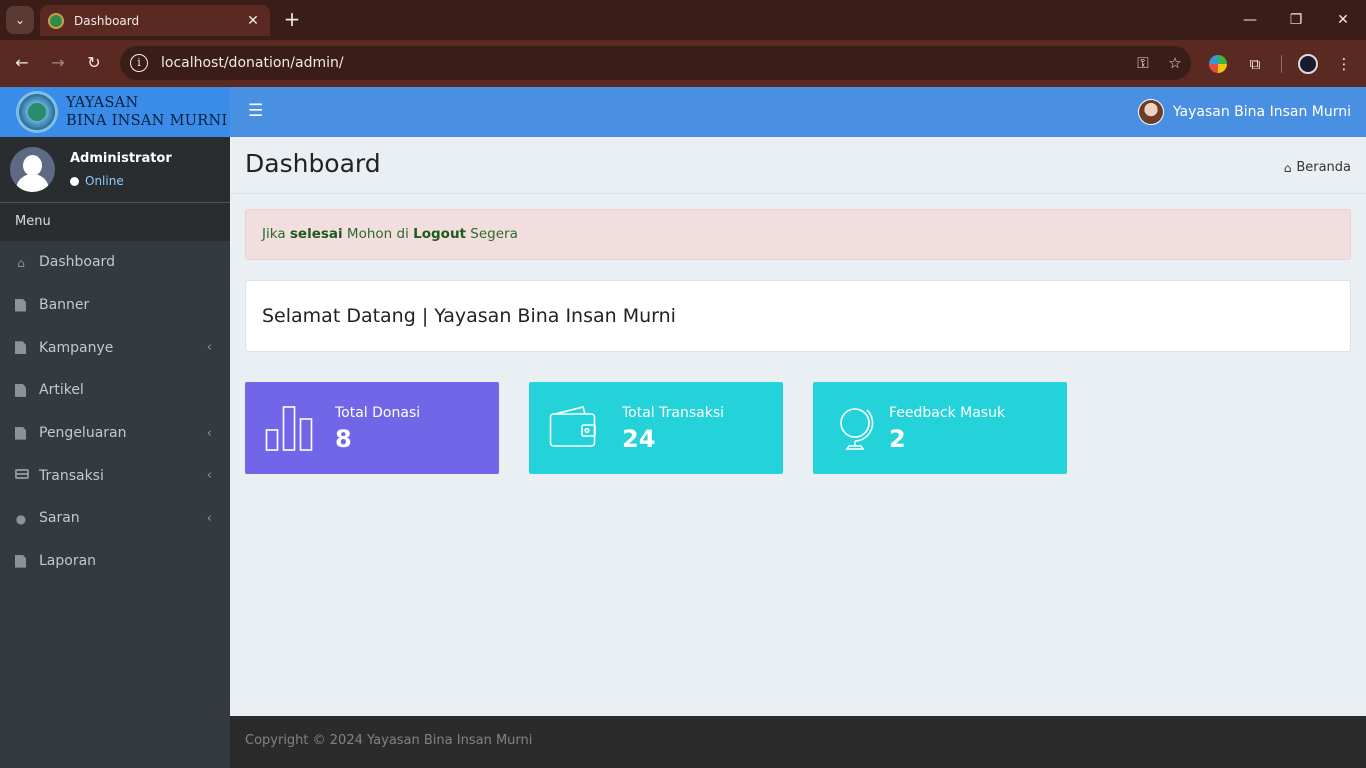  I want to click on brand-logo-area: YAYASAN BINA INSAN MURNI, so click(115, 112).